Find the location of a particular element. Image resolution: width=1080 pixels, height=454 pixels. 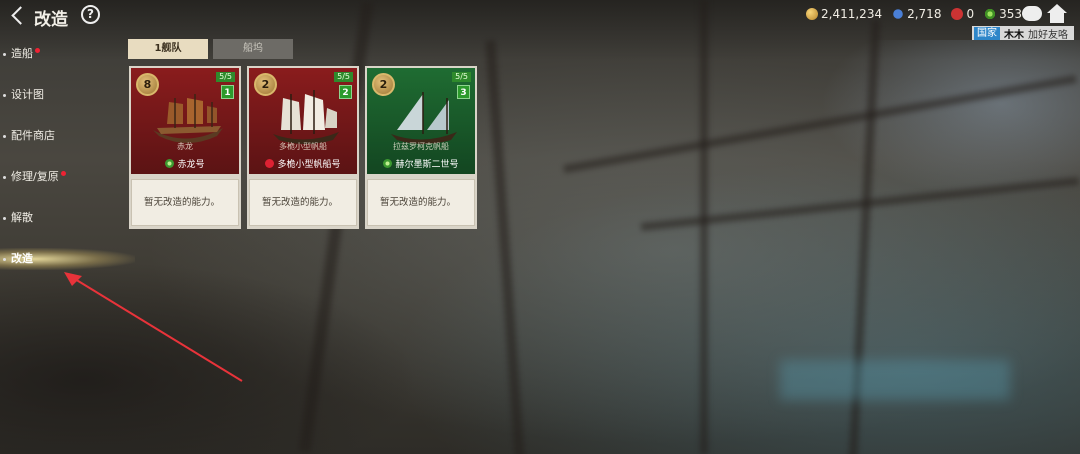

ship-name-label: 赤龙号 is located at coordinates (191, 165).